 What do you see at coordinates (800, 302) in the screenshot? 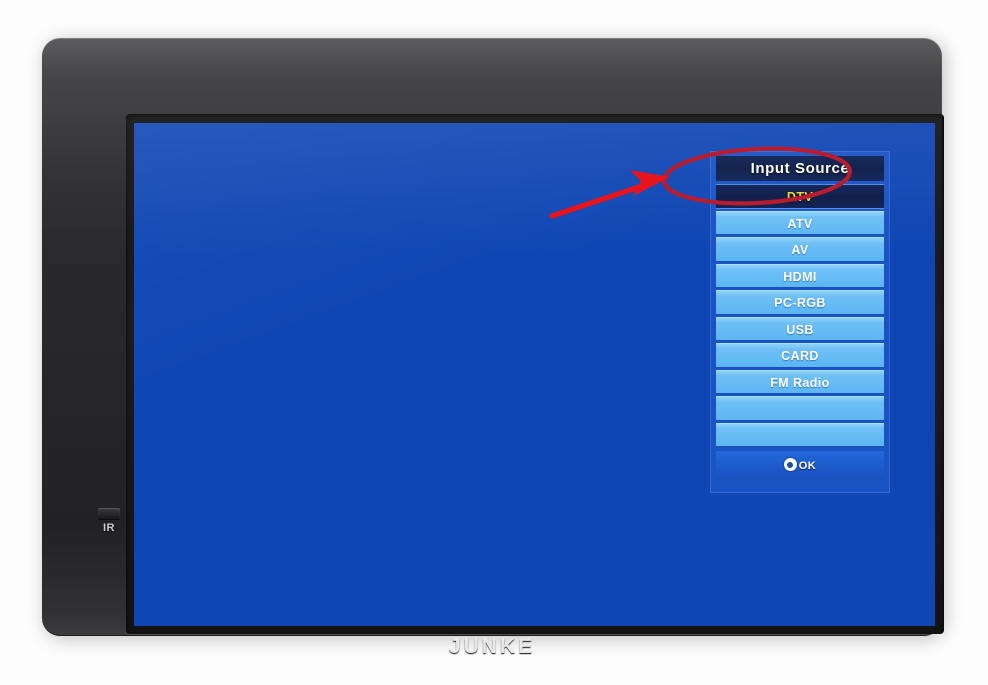
I see `menu-item-pc-rgb: PC-RGB` at bounding box center [800, 302].